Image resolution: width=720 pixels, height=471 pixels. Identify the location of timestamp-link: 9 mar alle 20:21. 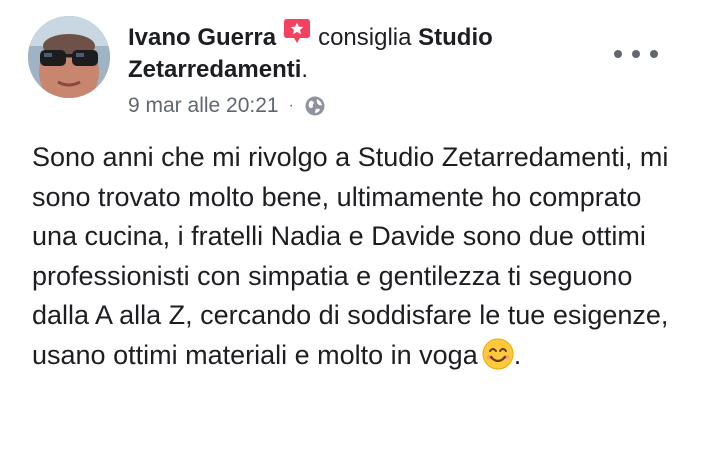
(203, 106).